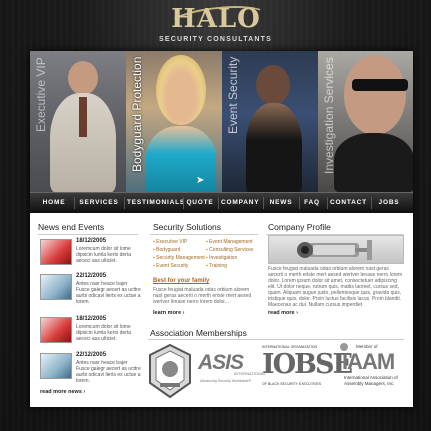 The height and width of the screenshot is (431, 431). Describe the element at coordinates (348, 203) in the screenshot. I see `nav-contact: CONTACT` at that location.